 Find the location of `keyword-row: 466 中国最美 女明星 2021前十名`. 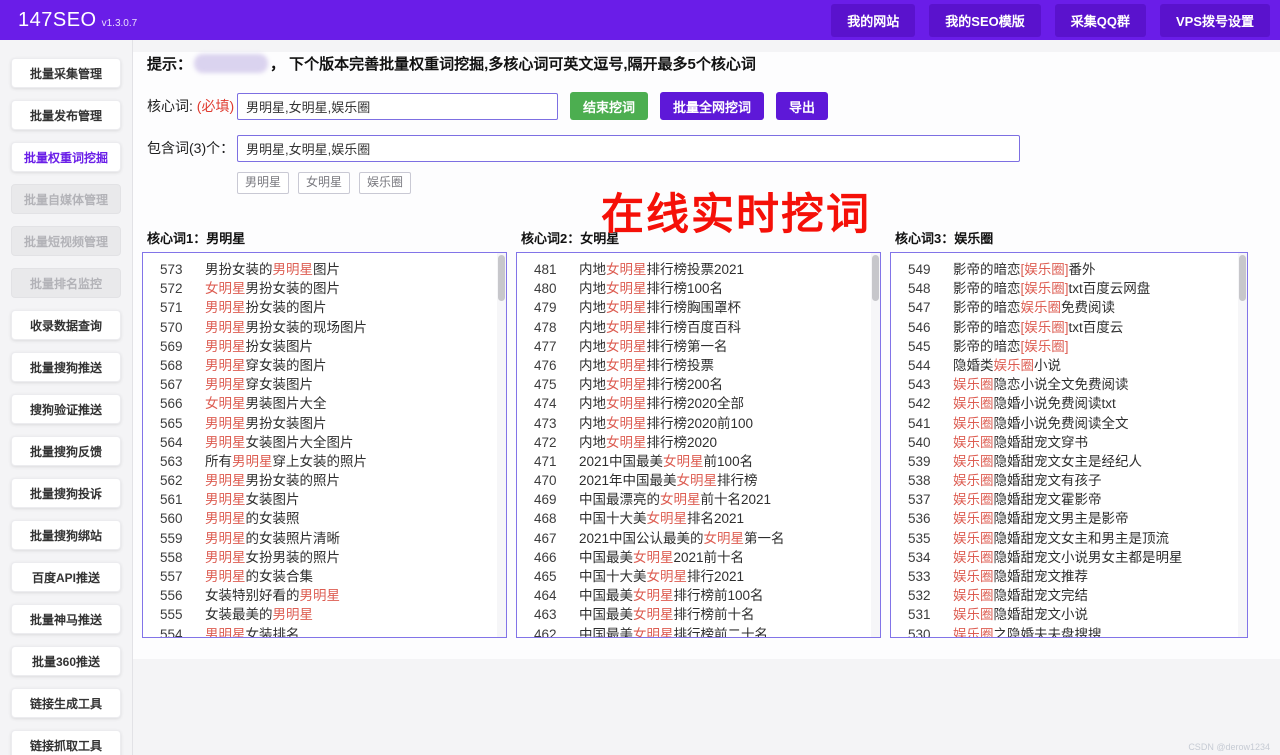

keyword-row: 466 中国最美 女明星 2021前十名 is located at coordinates (698, 557).